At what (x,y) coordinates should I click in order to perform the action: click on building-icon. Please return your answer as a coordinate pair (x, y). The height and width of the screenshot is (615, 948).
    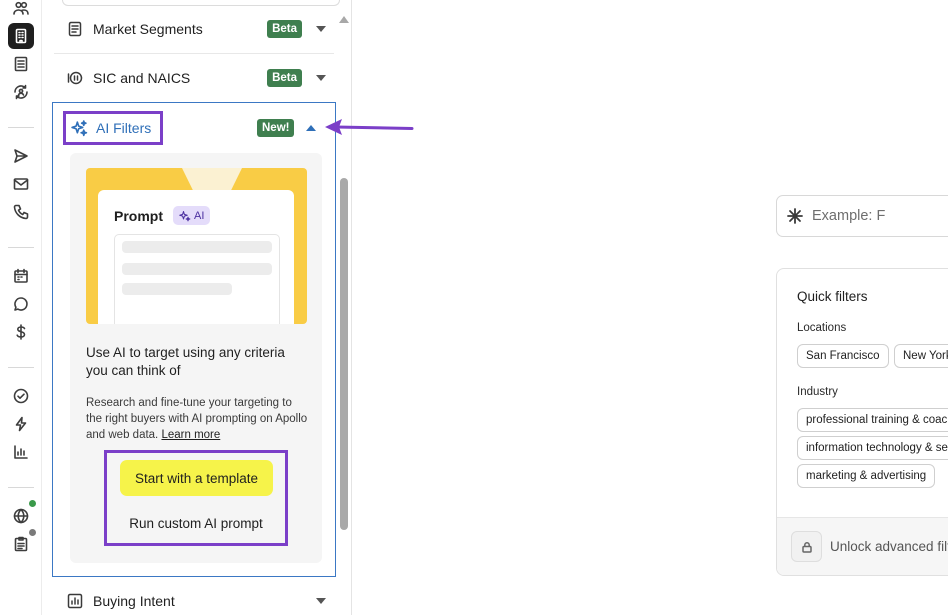
    Looking at the image, I should click on (21, 36).